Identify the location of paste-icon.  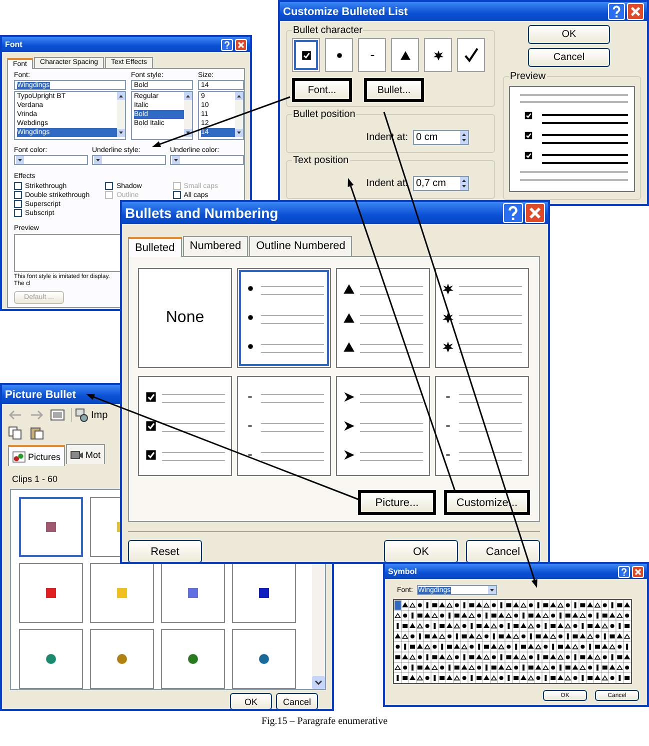
(36, 433).